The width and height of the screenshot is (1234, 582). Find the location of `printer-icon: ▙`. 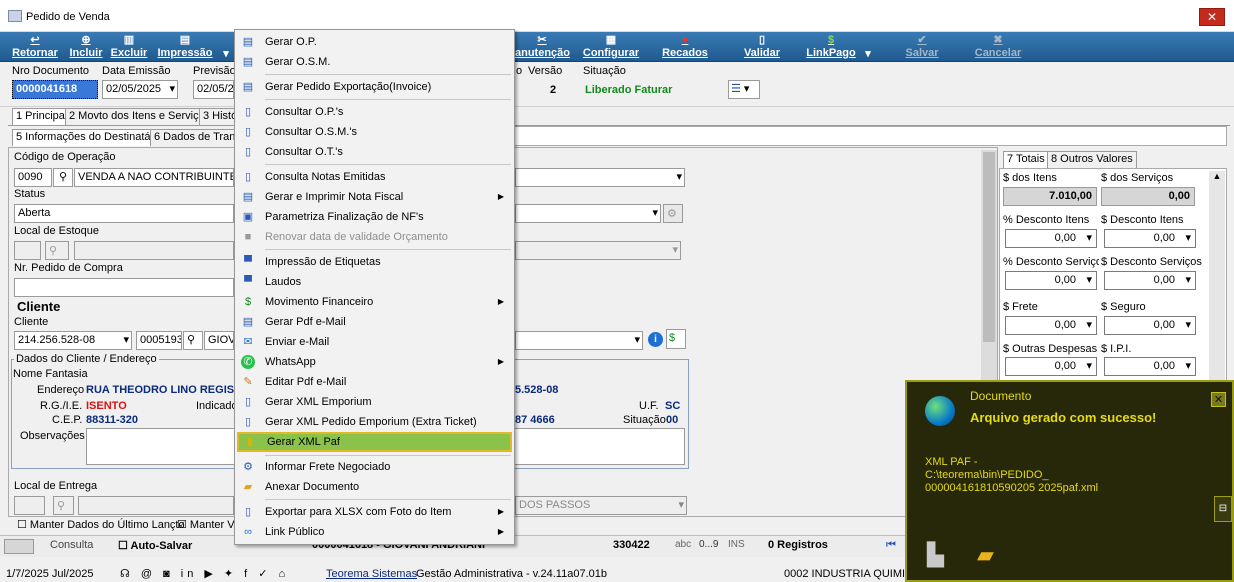

printer-icon: ▙ is located at coordinates (935, 555).